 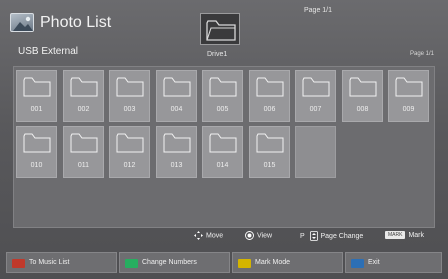 I want to click on folder-tile: 002, so click(x=83, y=96).